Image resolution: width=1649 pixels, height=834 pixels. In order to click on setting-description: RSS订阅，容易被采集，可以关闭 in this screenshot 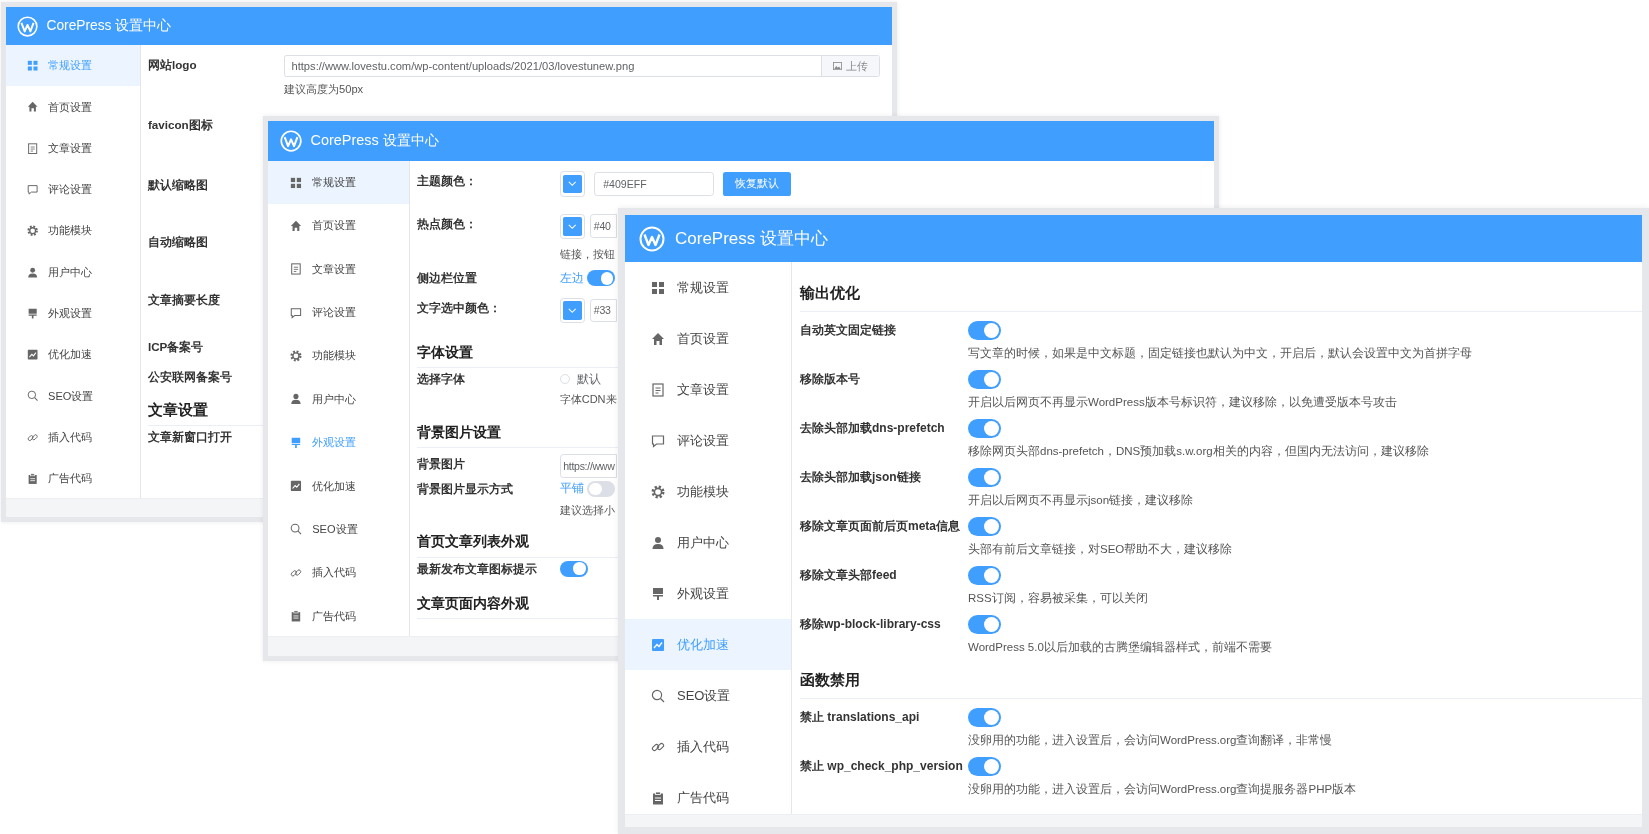, I will do `click(1058, 598)`.